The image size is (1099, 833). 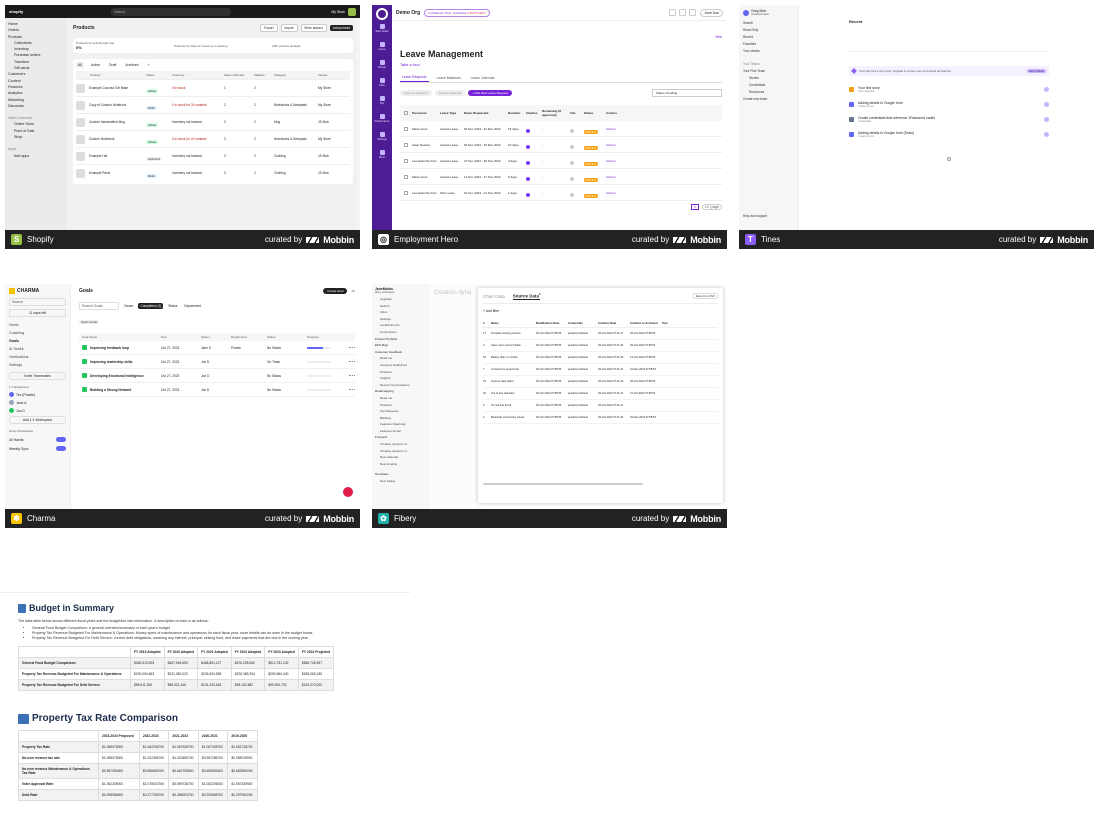 I want to click on add-new-leave-request-button: + Add New Leave Request, so click(x=490, y=93).